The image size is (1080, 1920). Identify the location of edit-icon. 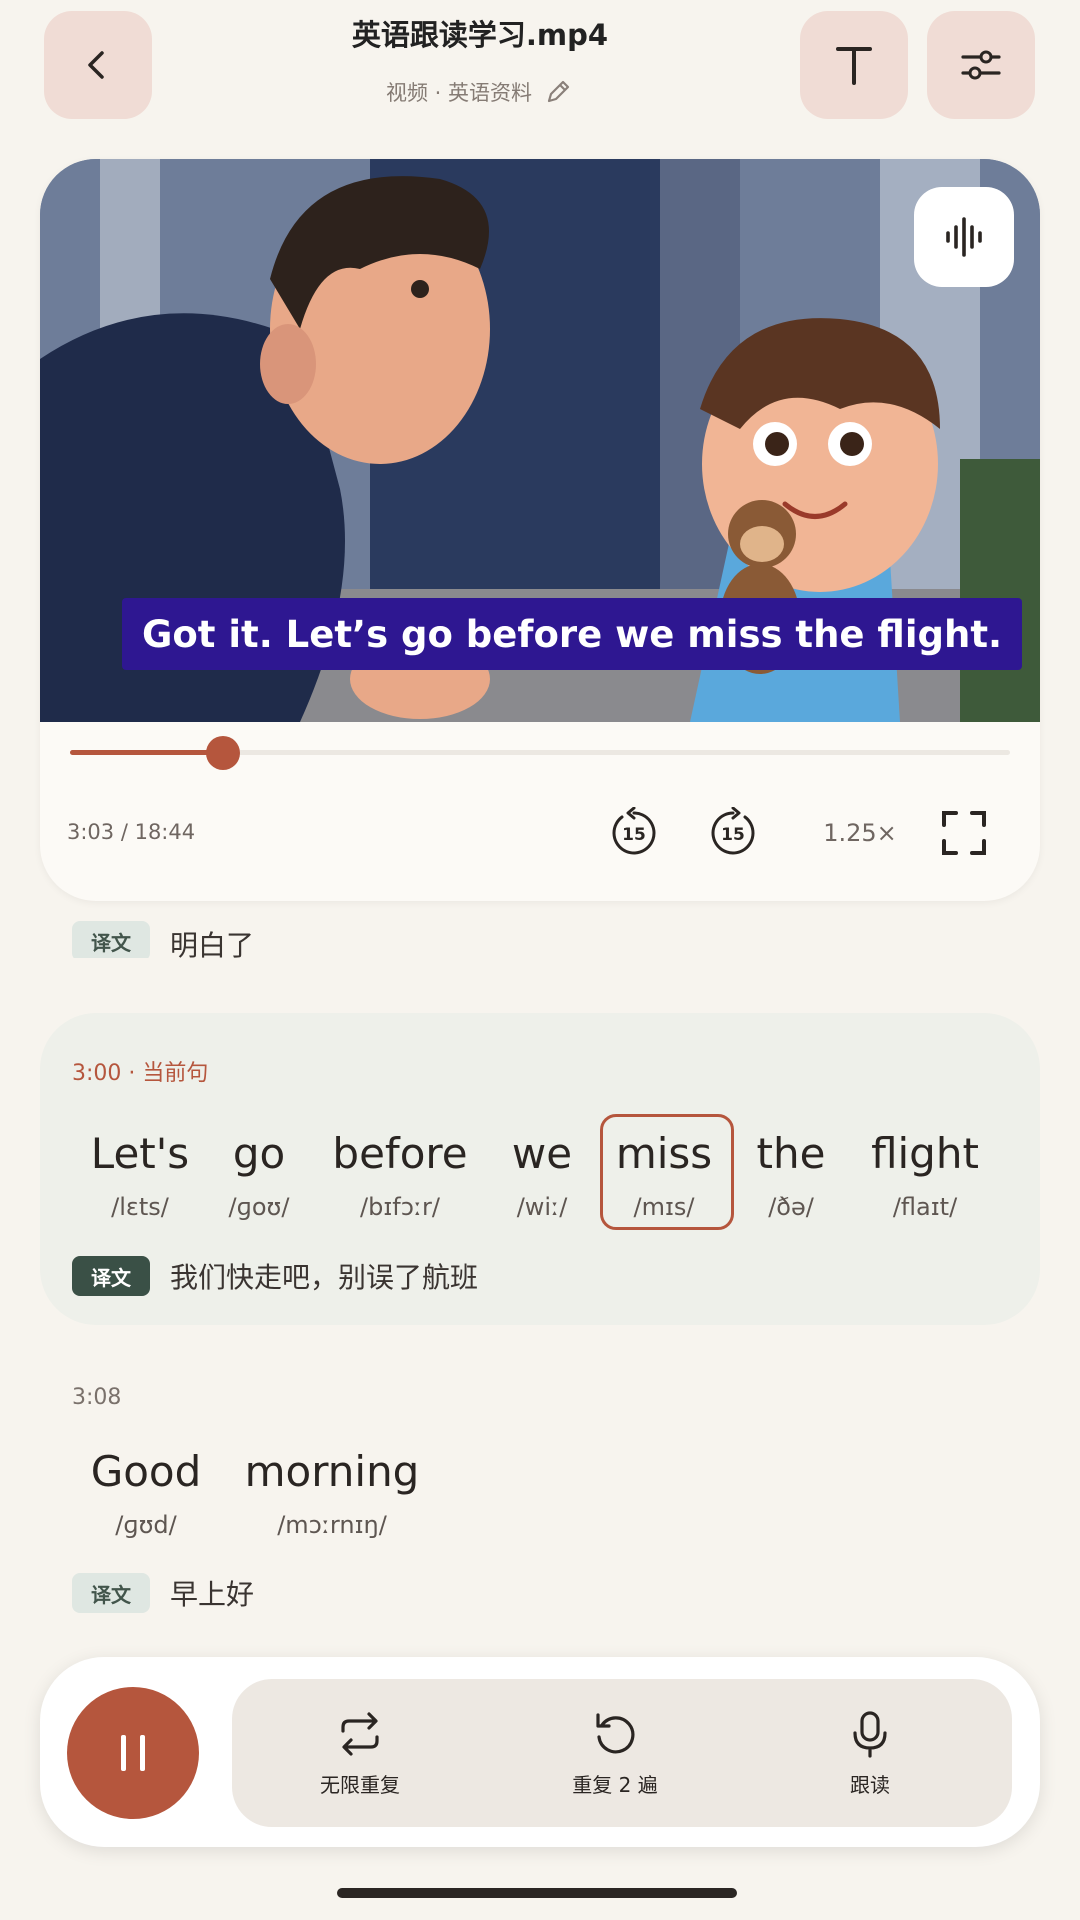
(558, 92).